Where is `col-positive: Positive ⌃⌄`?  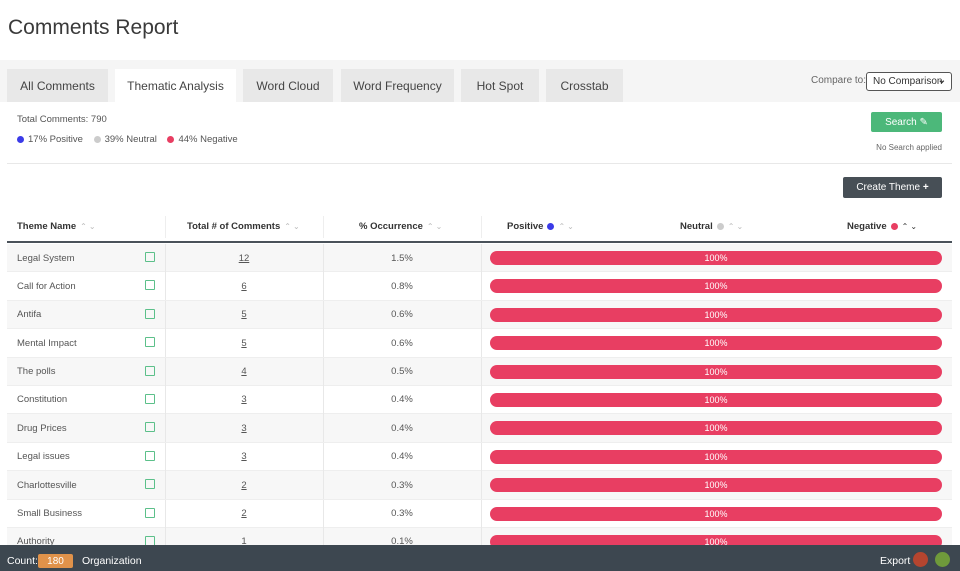 col-positive: Positive ⌃⌄ is located at coordinates (541, 226).